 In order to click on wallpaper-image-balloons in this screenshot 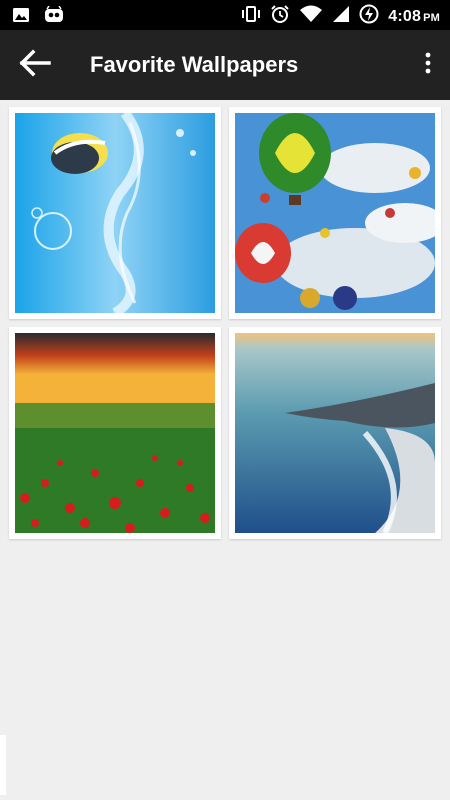, I will do `click(335, 213)`.